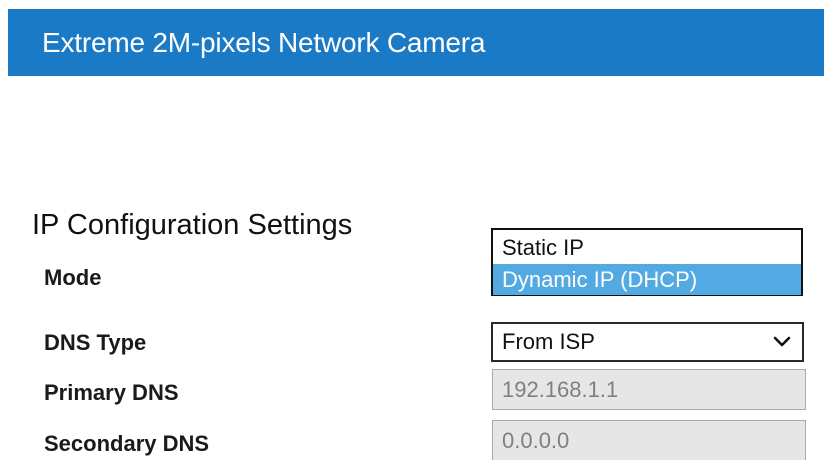 This screenshot has height=460, width=824. I want to click on secondary-dns-field: 0.0.0.0, so click(649, 440).